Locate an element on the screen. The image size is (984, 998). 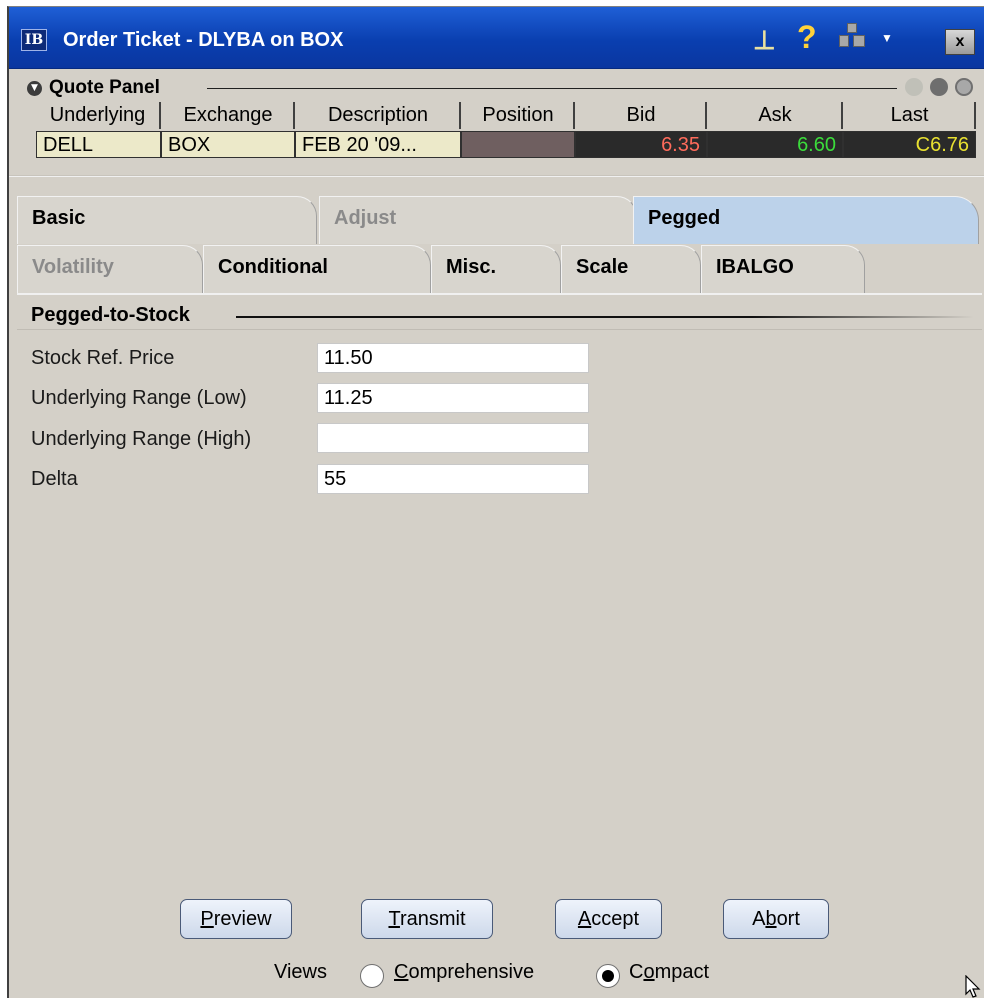
content-divider is located at coordinates (499, 294).